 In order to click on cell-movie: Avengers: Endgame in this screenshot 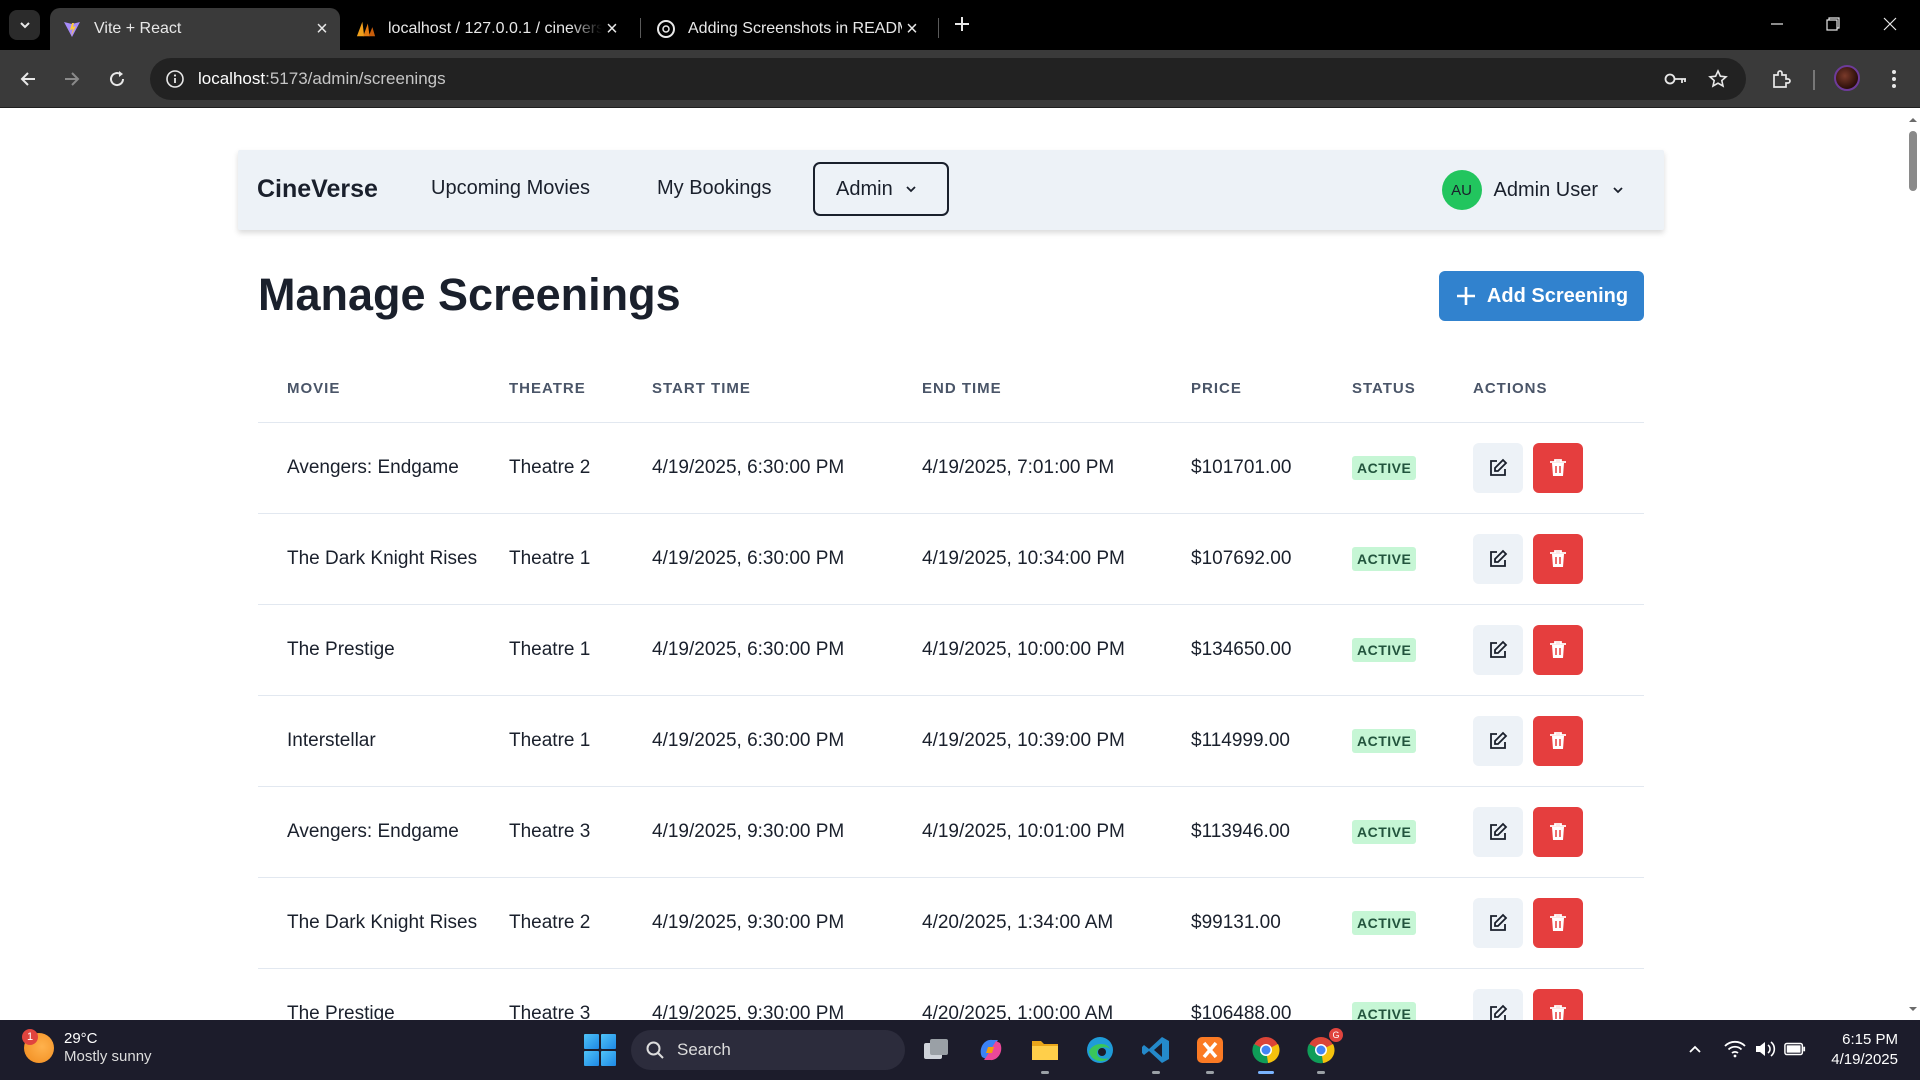, I will do `click(383, 832)`.